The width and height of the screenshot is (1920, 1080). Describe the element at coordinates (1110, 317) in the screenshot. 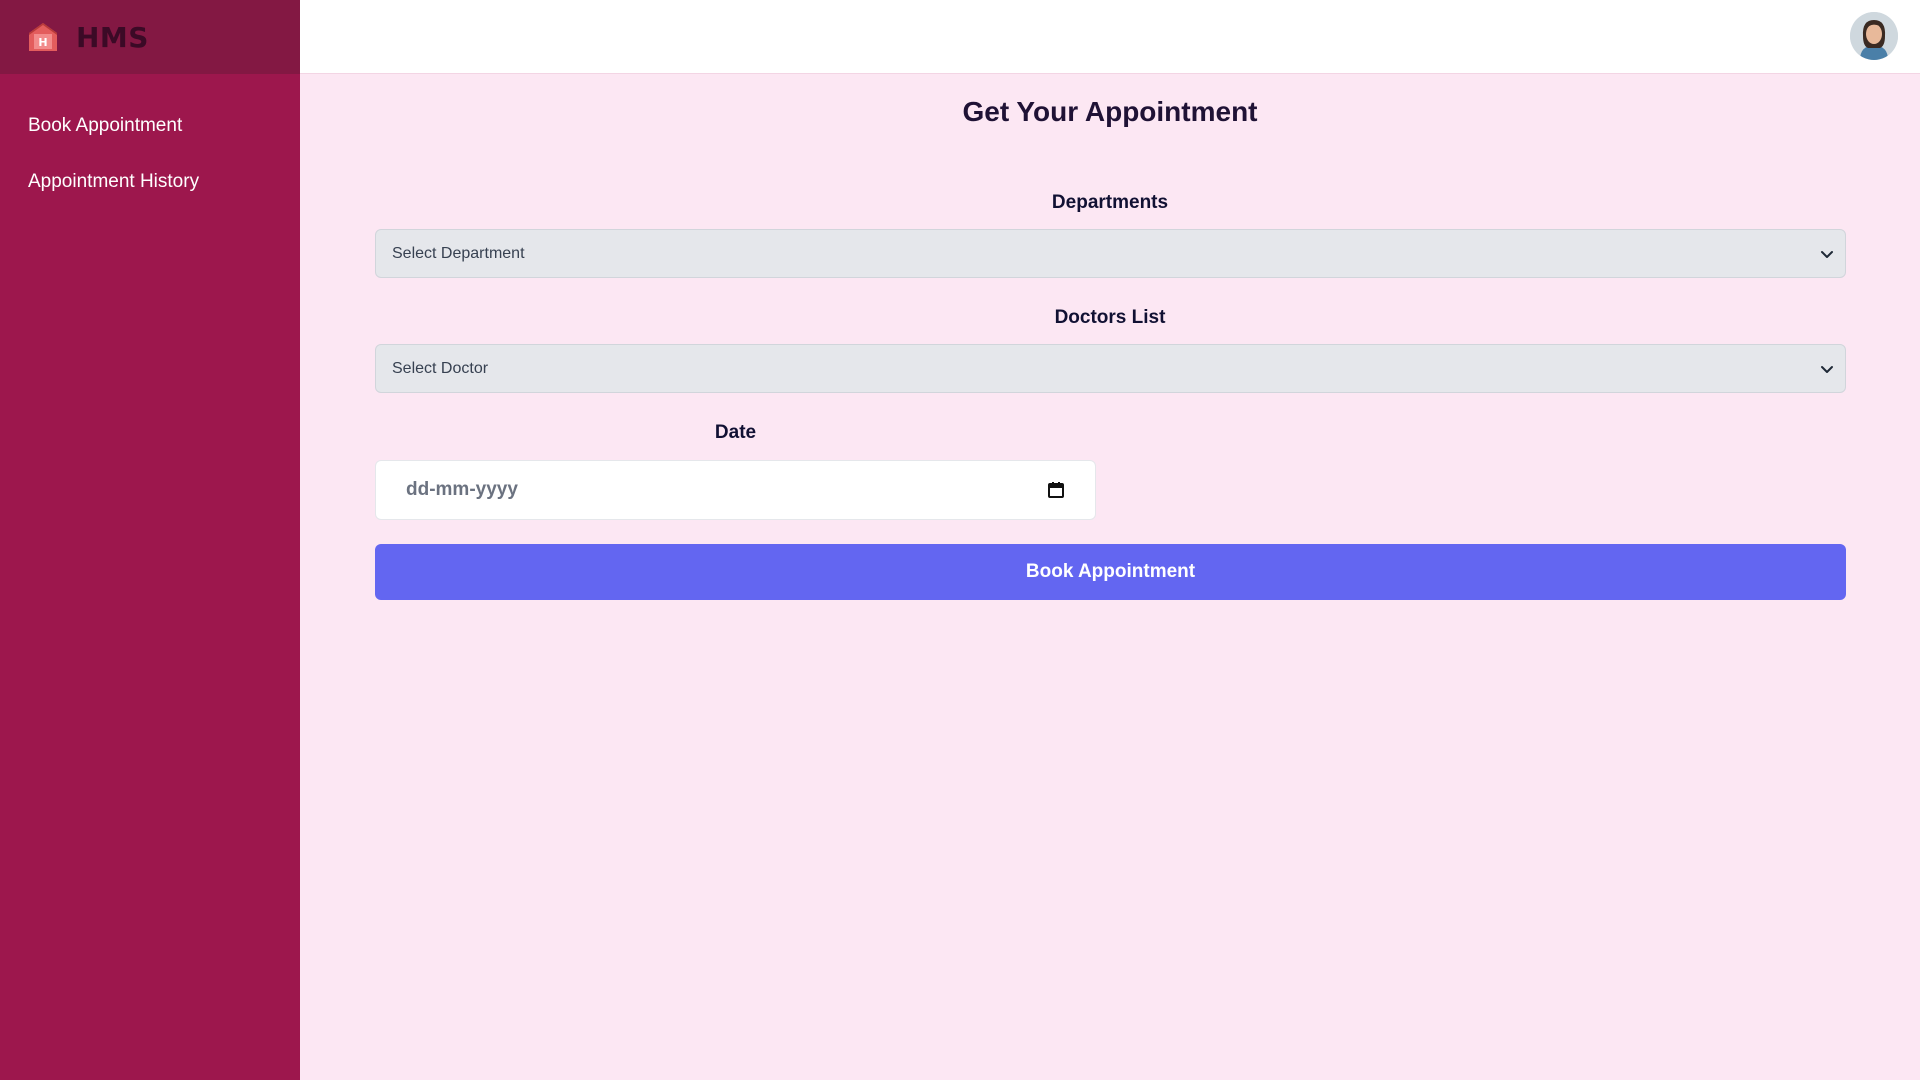

I see `doctors-list-label: Doctors List` at that location.